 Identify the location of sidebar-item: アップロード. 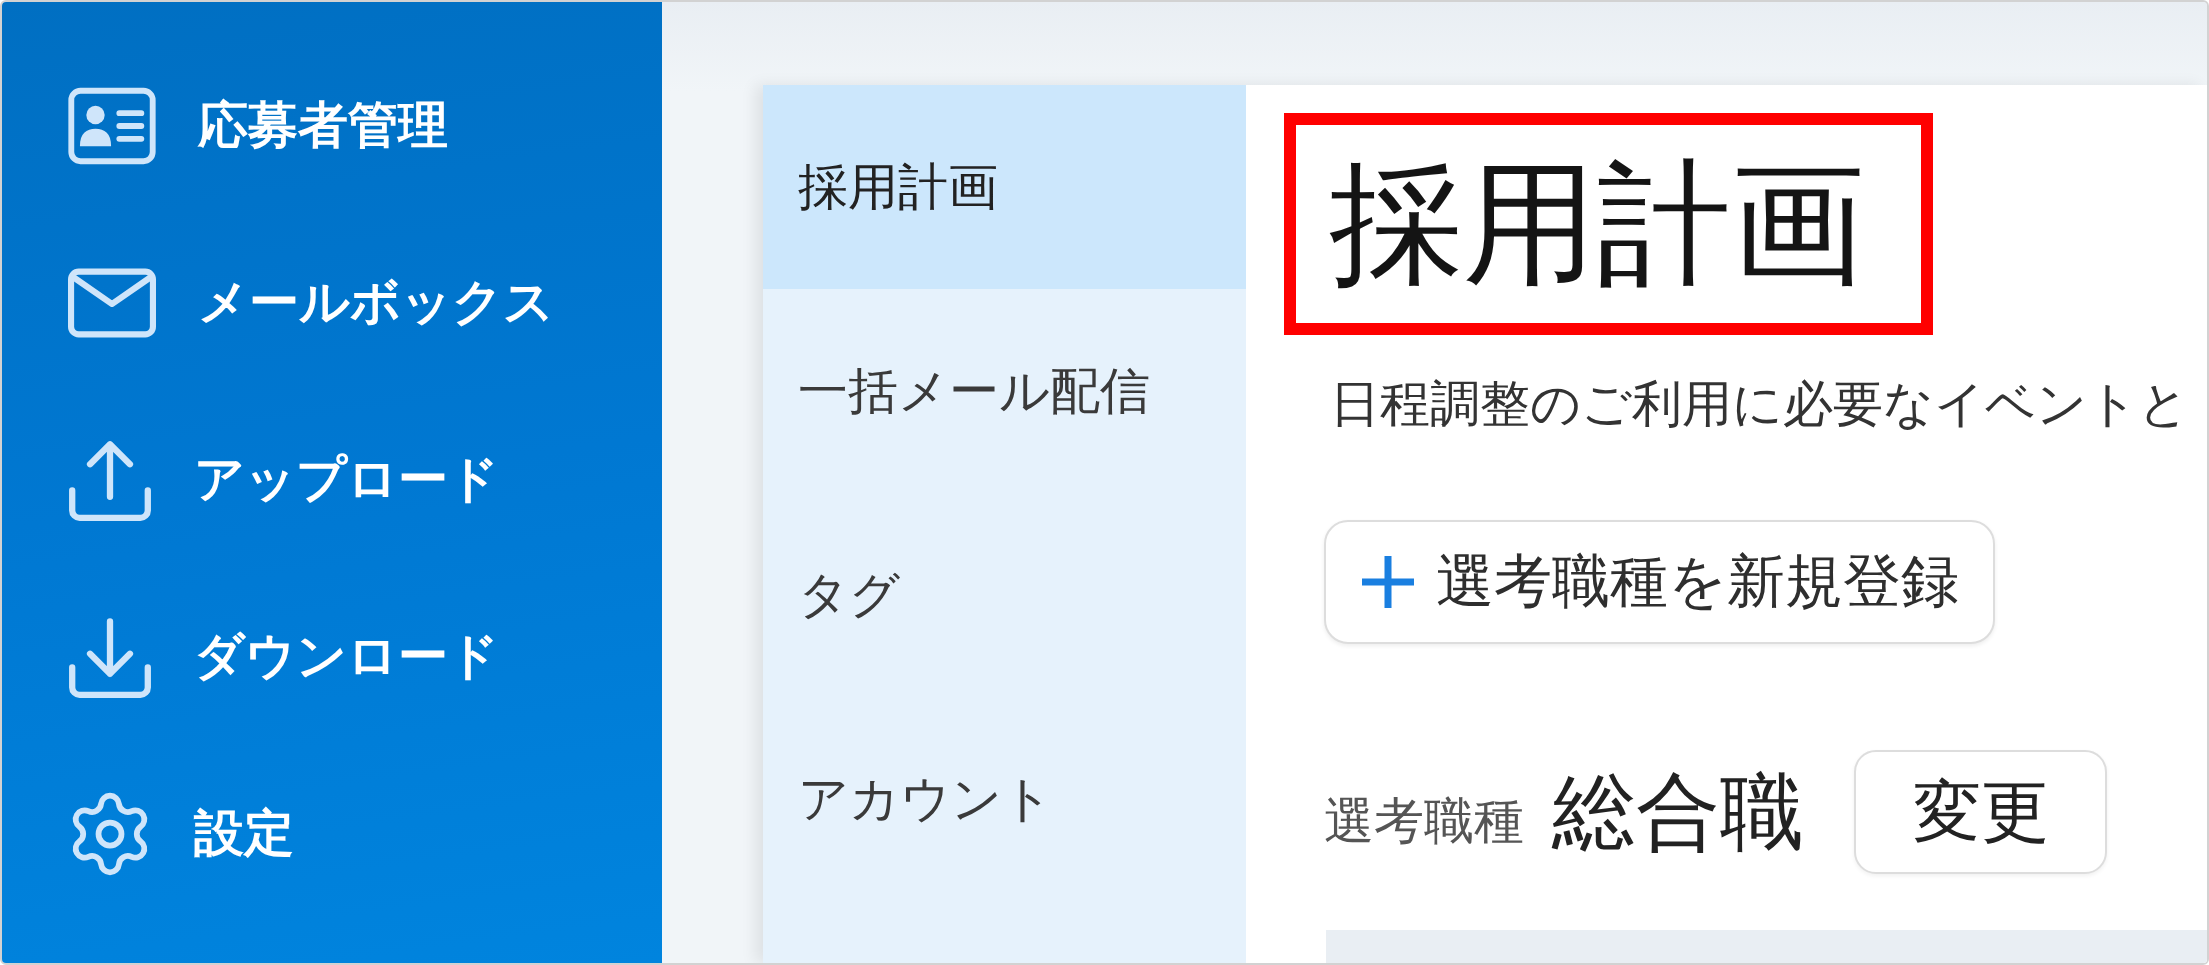
(287, 479).